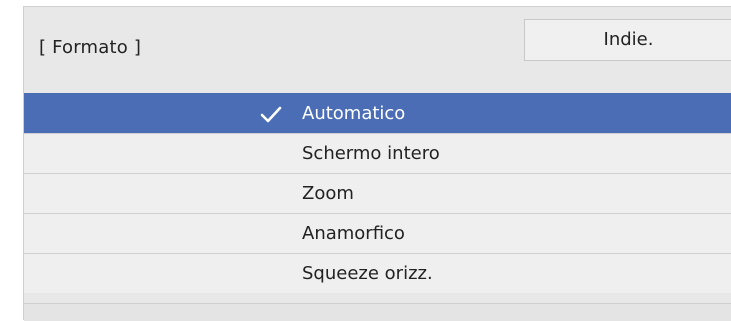  What do you see at coordinates (271, 114) in the screenshot?
I see `check-icon` at bounding box center [271, 114].